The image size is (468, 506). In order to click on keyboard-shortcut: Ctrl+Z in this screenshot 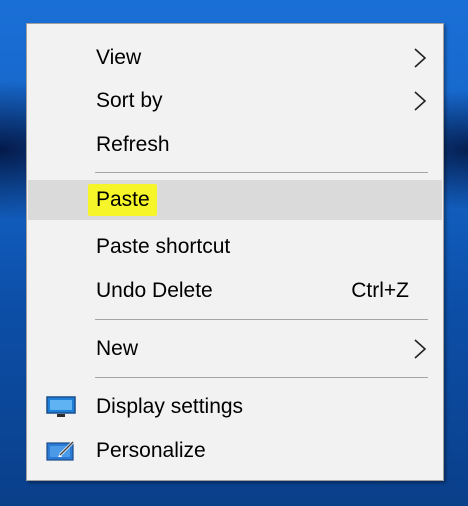, I will do `click(380, 290)`.